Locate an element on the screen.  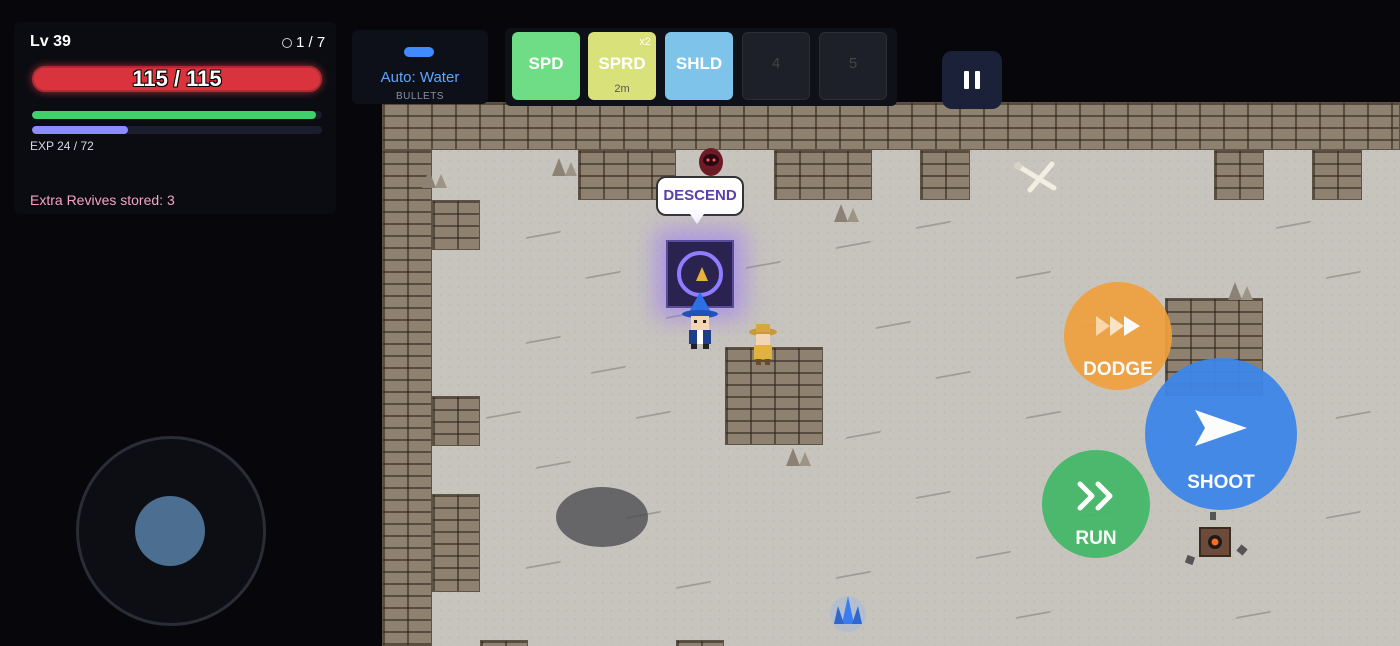
mana-bar is located at coordinates (177, 115).